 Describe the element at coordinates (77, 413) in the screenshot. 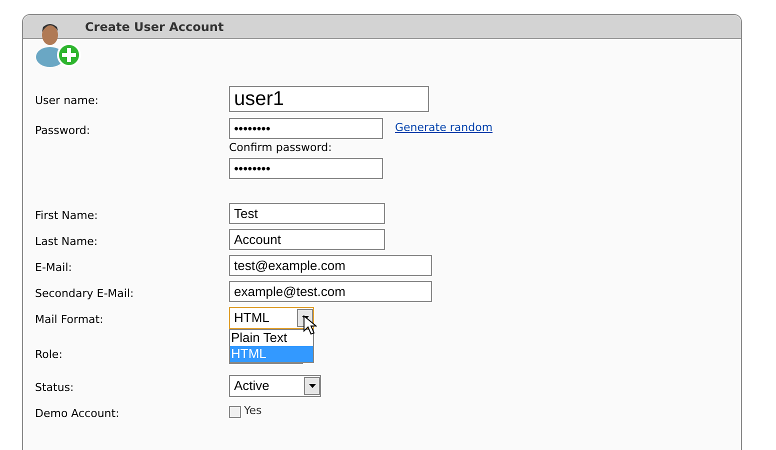

I see `field-label: Demo Account:` at that location.